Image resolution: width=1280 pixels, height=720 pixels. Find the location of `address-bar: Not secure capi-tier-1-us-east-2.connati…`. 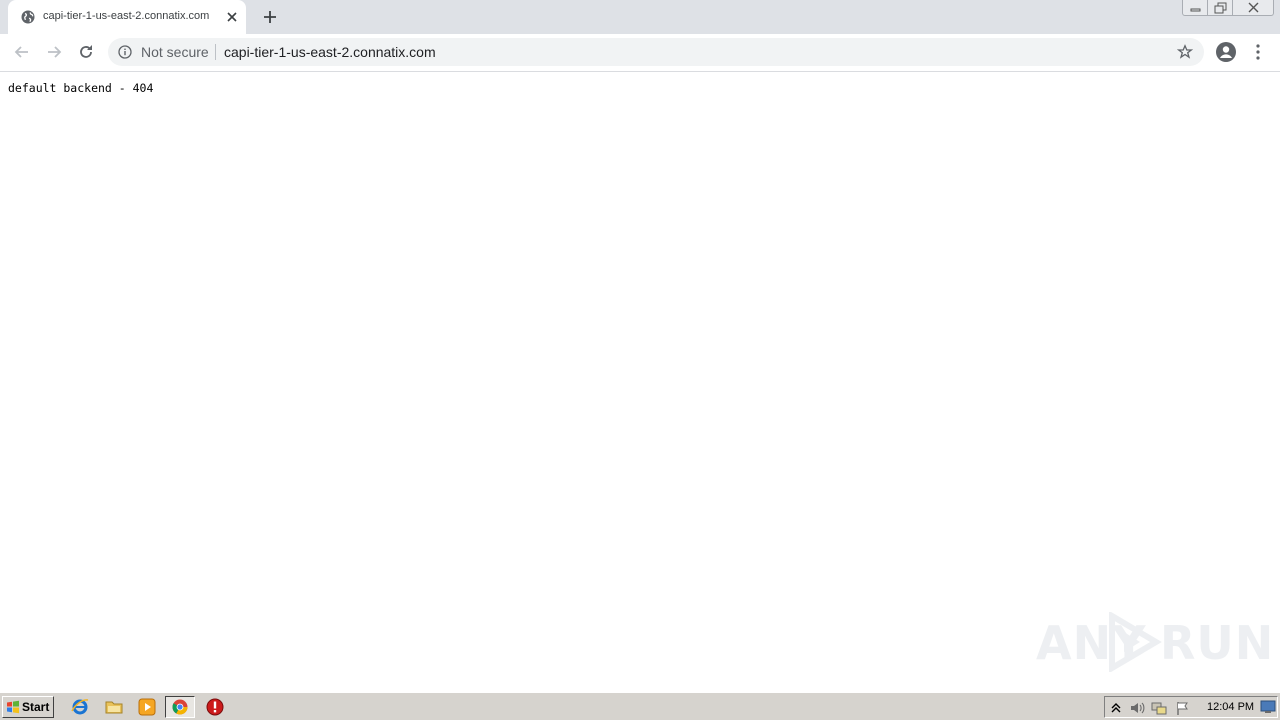

address-bar: Not secure capi-tier-1-us-east-2.connati… is located at coordinates (656, 52).